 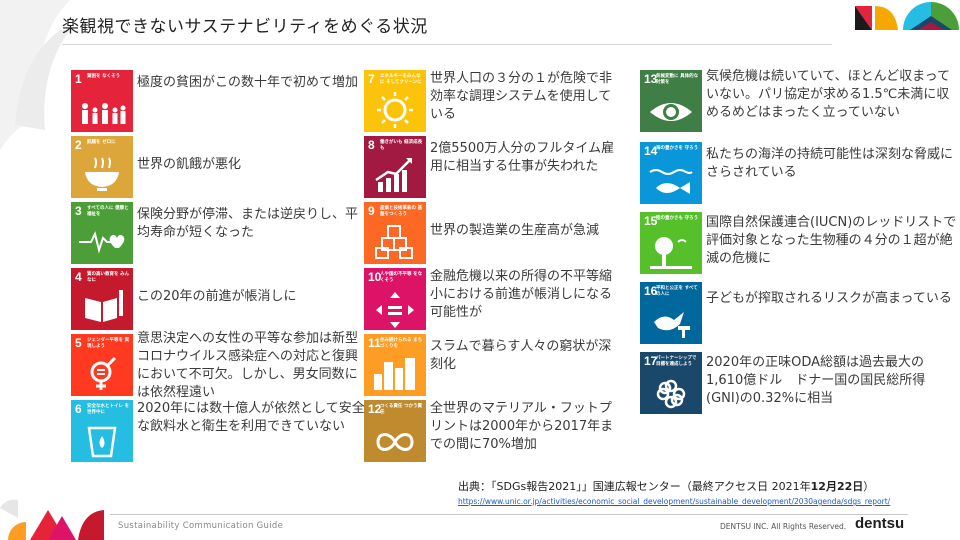 I want to click on cubes-icon, so click(x=394, y=242).